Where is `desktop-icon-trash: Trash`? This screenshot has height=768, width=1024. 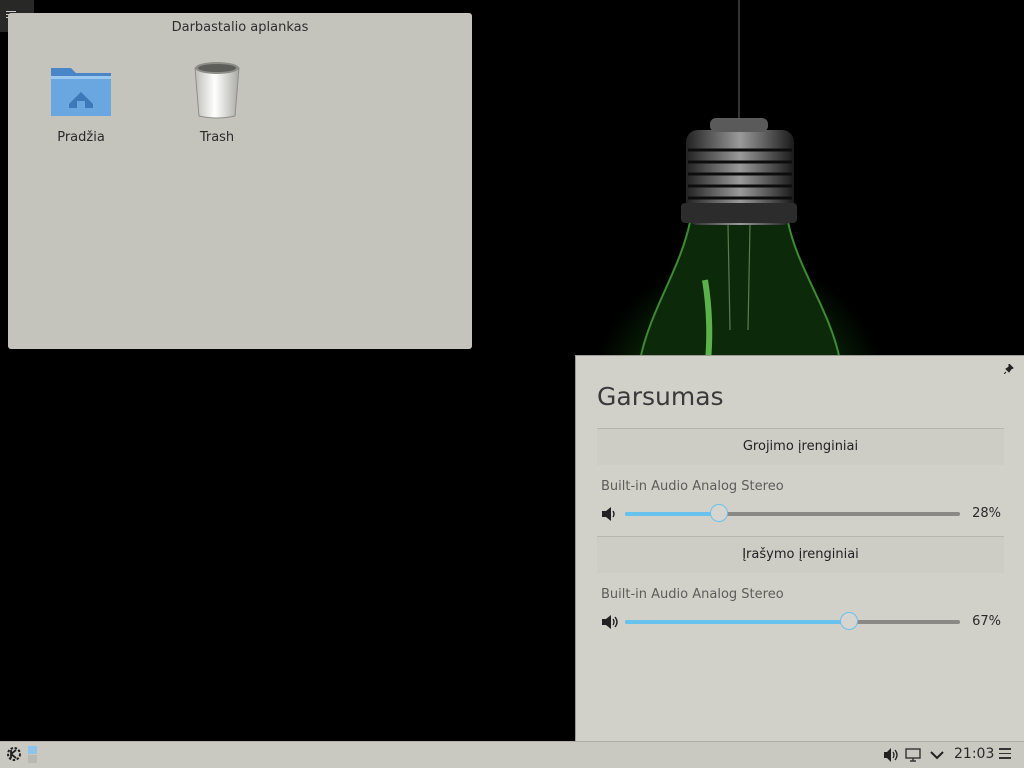 desktop-icon-trash: Trash is located at coordinates (217, 102).